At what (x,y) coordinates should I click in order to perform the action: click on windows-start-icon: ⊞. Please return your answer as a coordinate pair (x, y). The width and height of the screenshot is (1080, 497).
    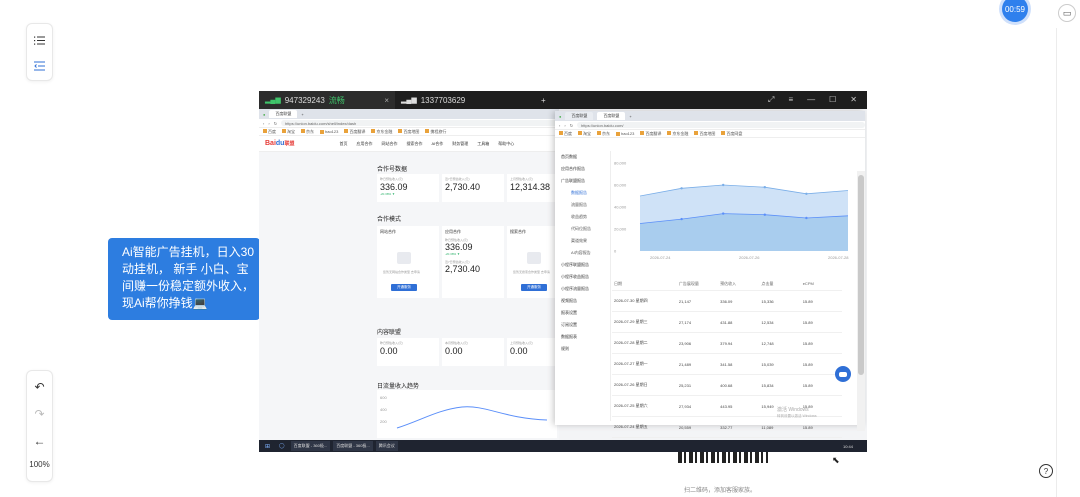
    Looking at the image, I should click on (267, 446).